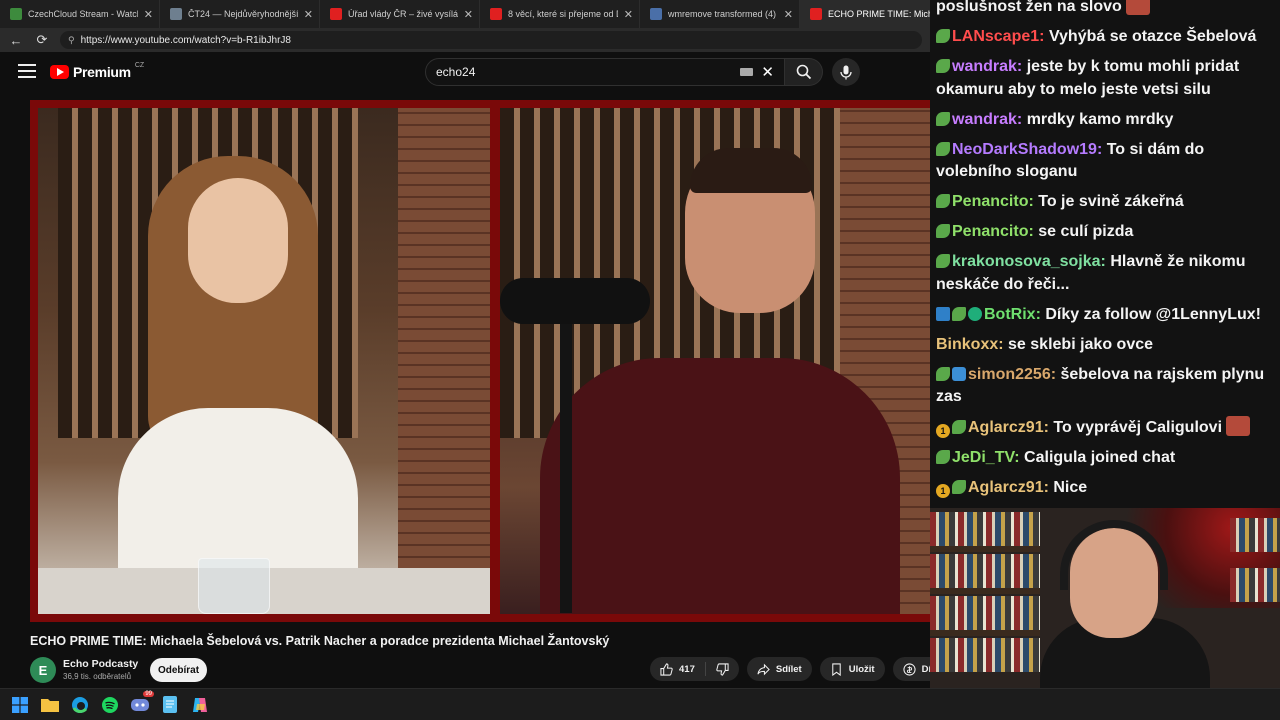 This screenshot has width=1280, height=720. What do you see at coordinates (1138, 7) in the screenshot?
I see `chat-emote-icon` at bounding box center [1138, 7].